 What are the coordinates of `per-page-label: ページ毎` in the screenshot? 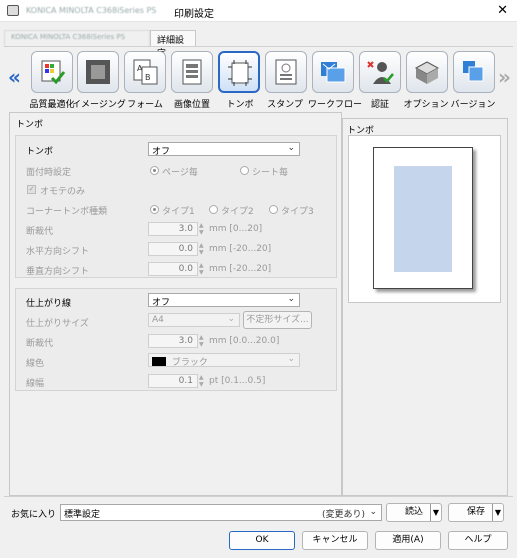 It's located at (180, 173).